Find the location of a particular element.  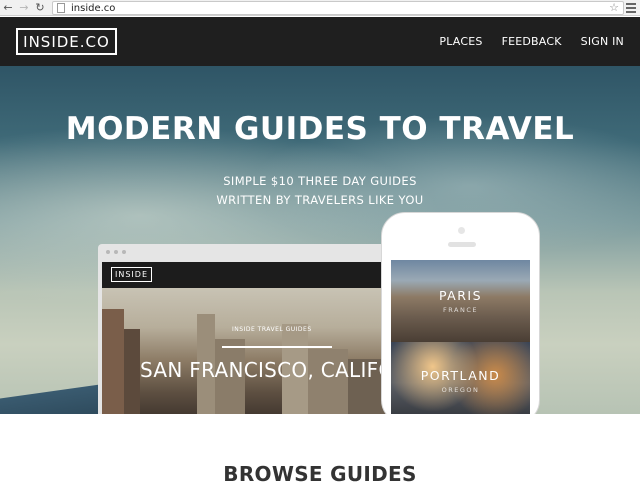

arrow-left-icon: ← is located at coordinates (8, 7).